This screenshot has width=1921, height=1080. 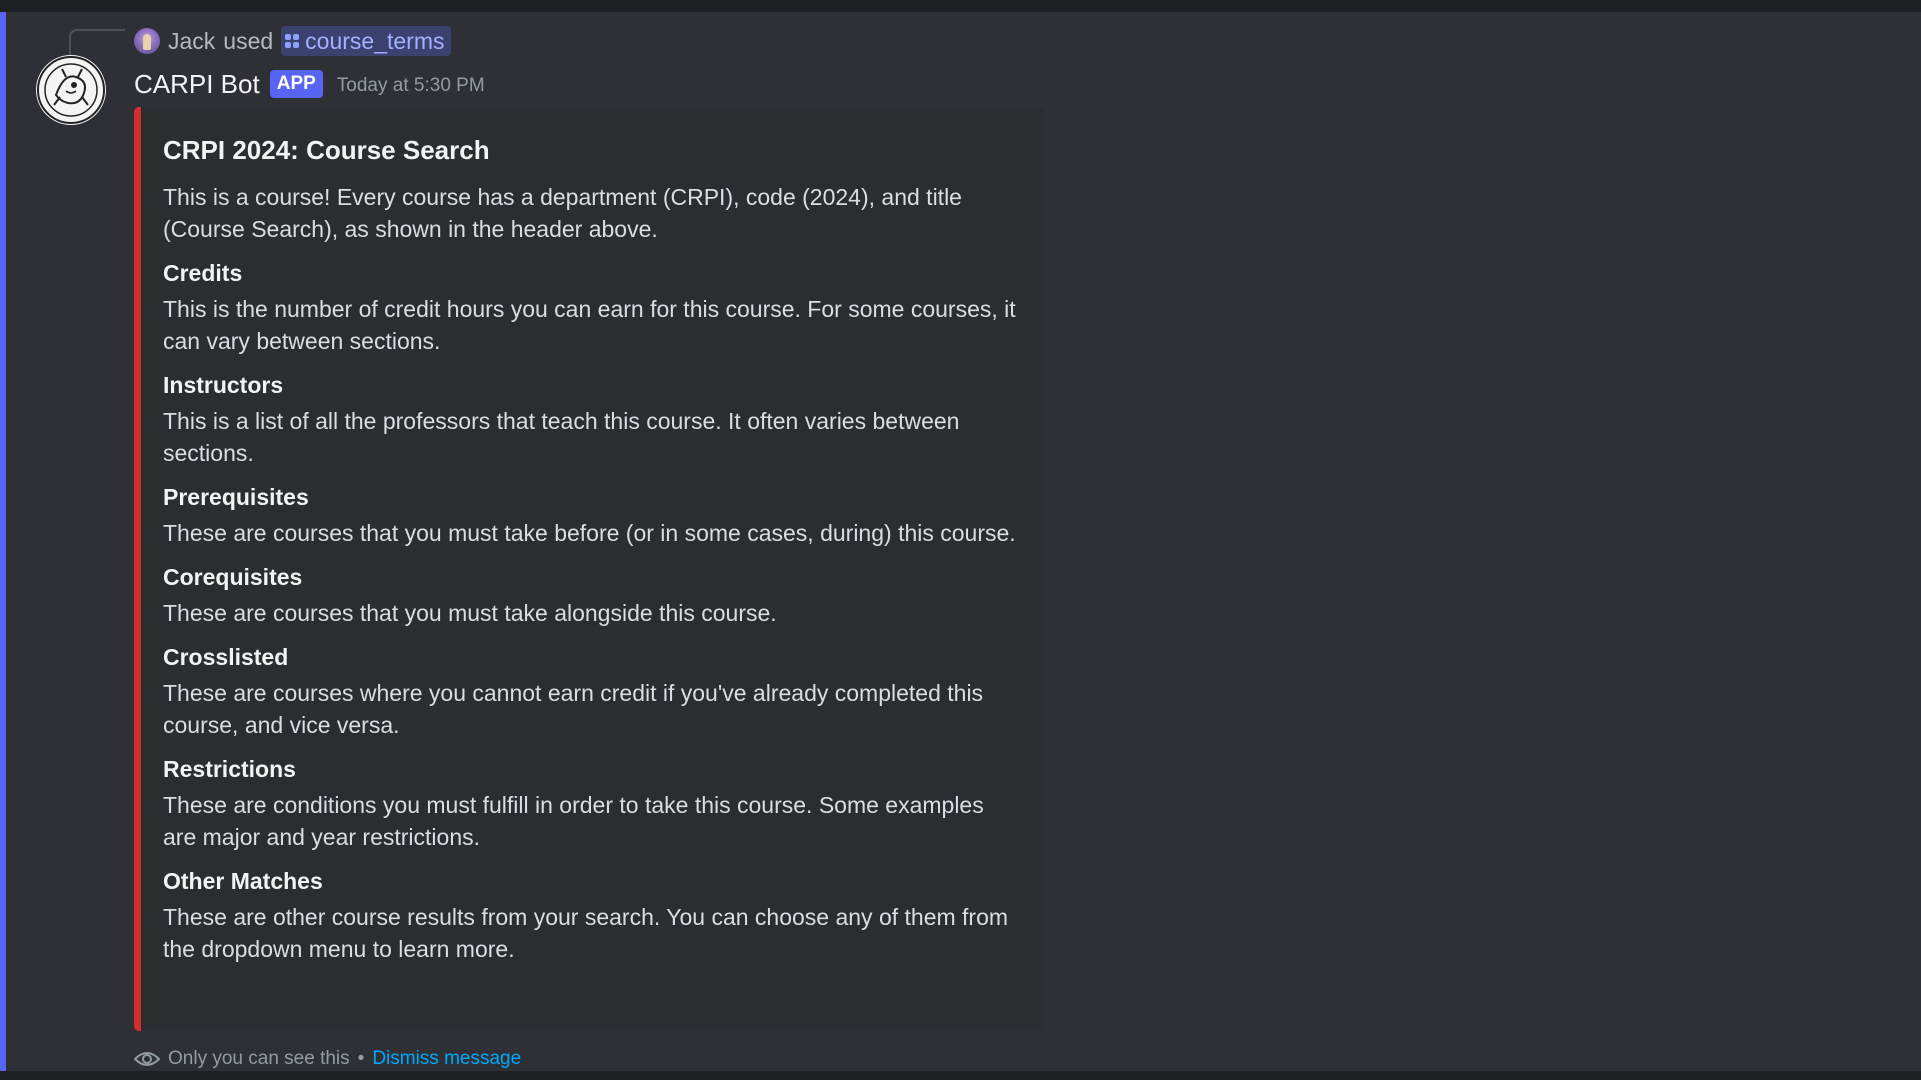 What do you see at coordinates (223, 385) in the screenshot?
I see `field-name: Instructors` at bounding box center [223, 385].